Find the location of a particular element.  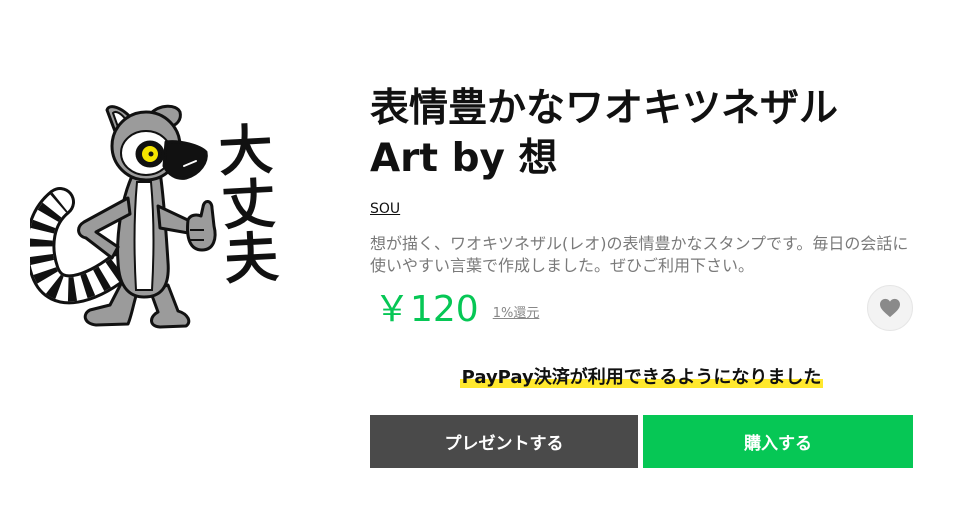

favorite-button is located at coordinates (890, 308).